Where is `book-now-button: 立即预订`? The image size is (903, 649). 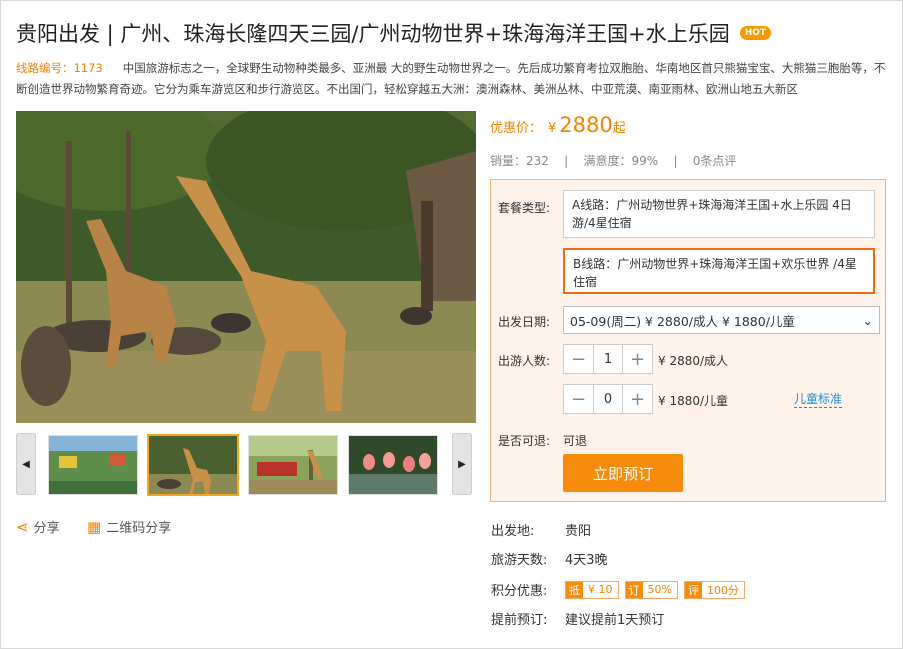
book-now-button: 立即预订 is located at coordinates (623, 473).